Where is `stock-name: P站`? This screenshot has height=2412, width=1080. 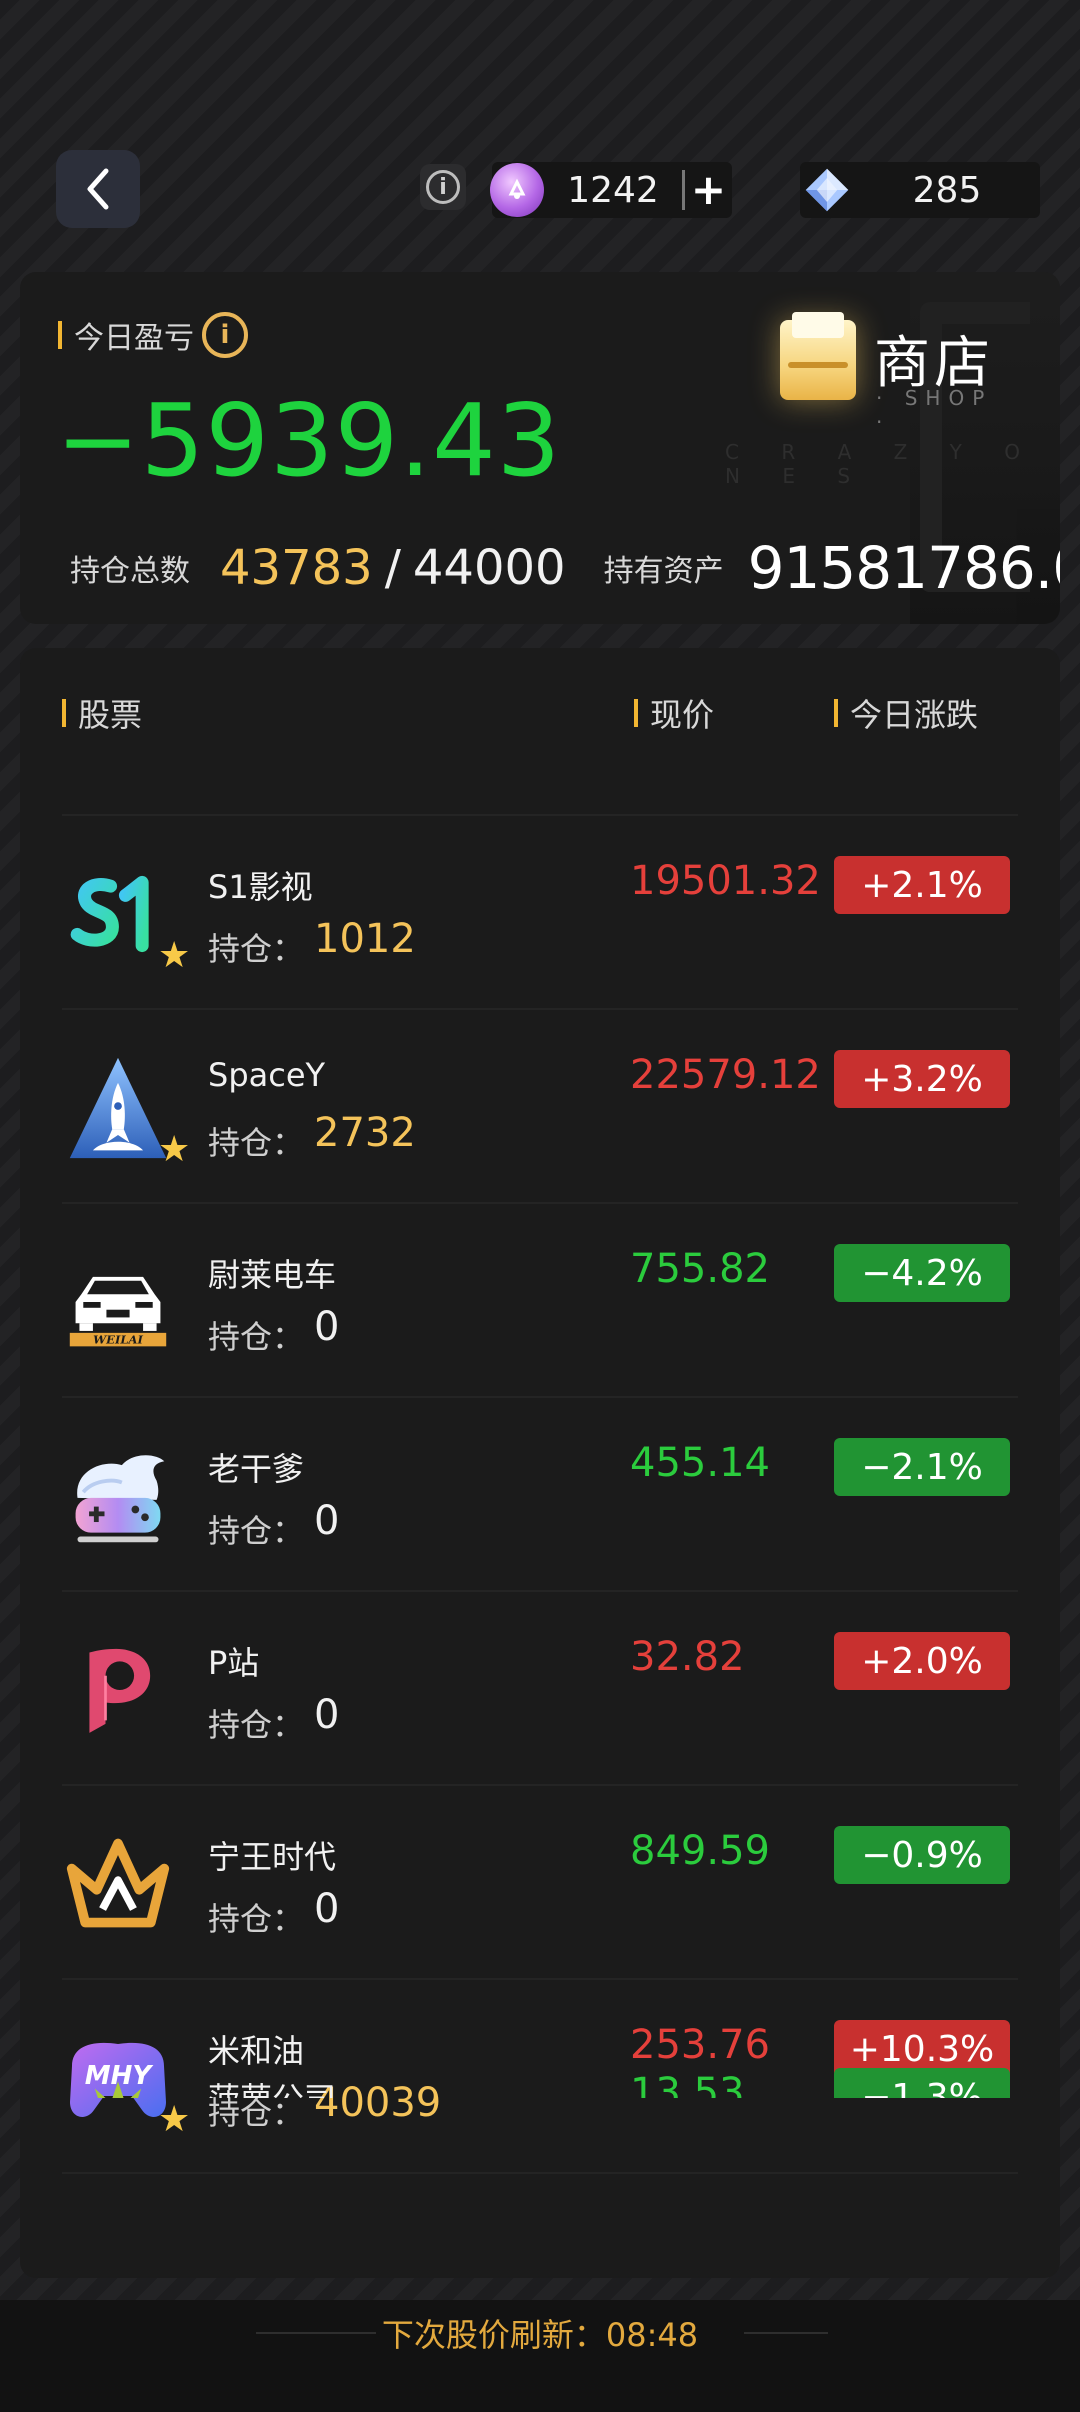 stock-name: P站 is located at coordinates (234, 1663).